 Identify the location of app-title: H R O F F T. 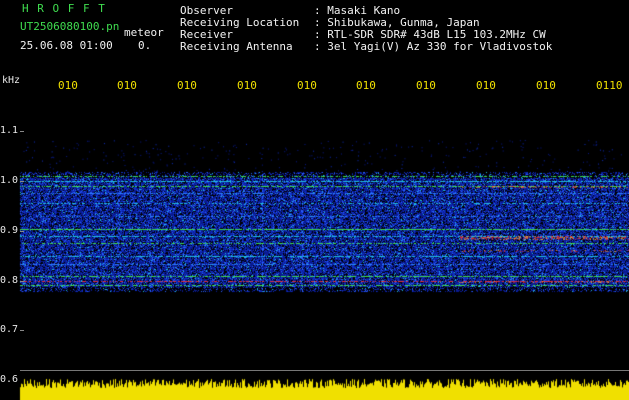
(64, 8).